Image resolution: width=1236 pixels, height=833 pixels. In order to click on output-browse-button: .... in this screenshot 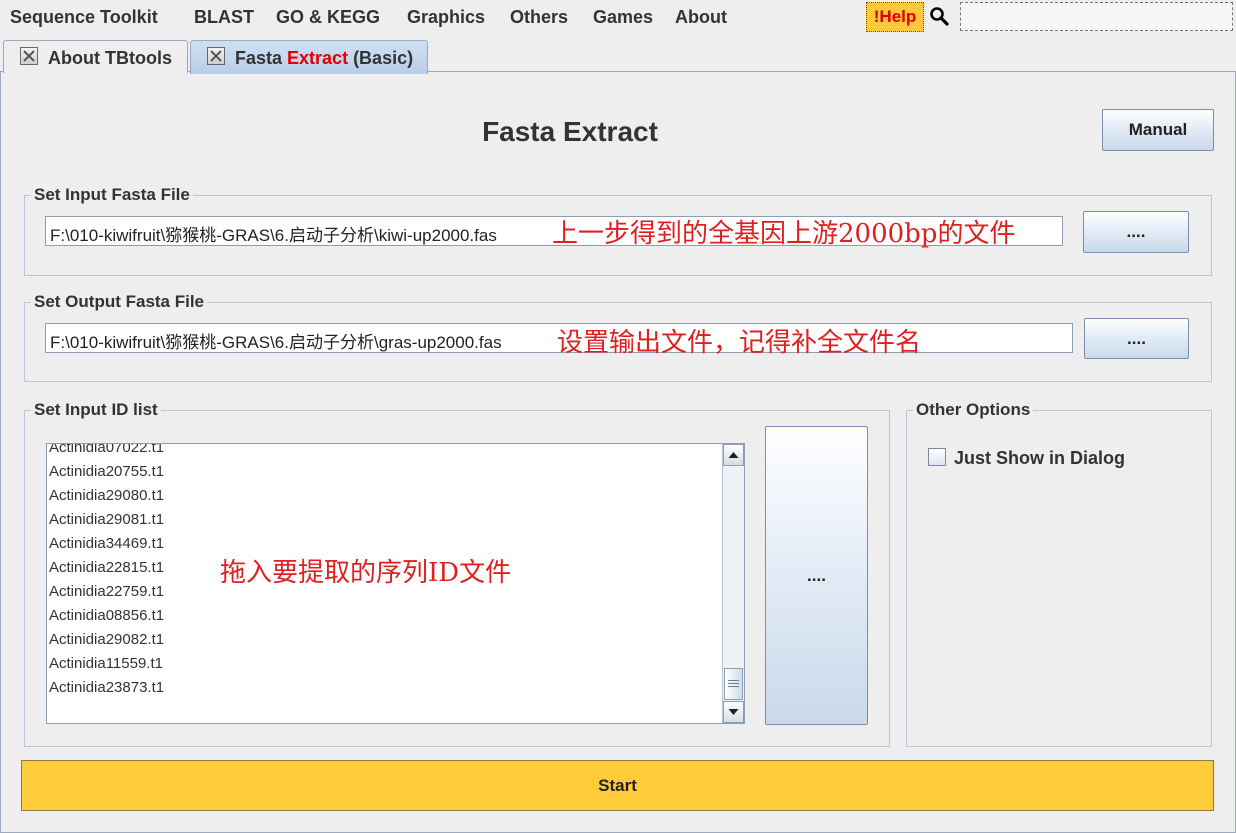, I will do `click(1136, 338)`.